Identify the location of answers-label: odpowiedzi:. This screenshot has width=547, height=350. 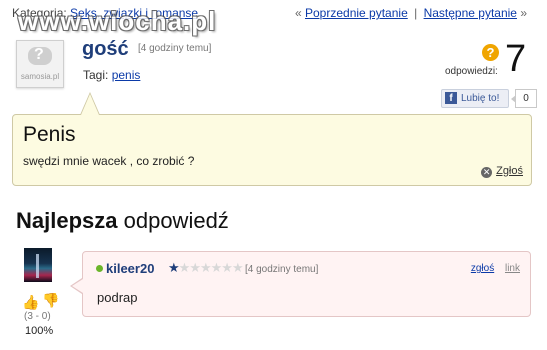
(471, 71).